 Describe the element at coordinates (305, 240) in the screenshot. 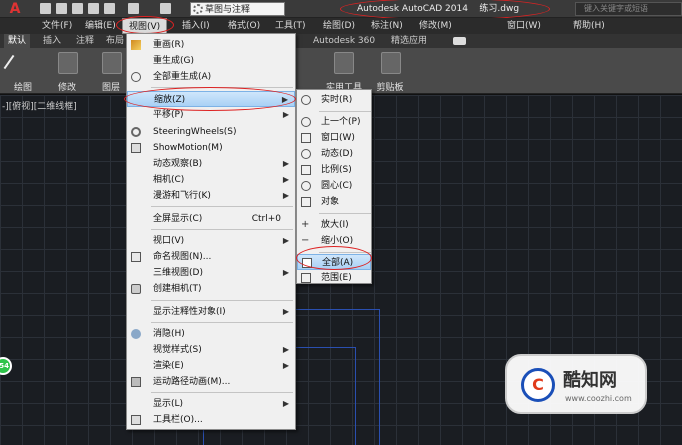

I see `zoom-out-icon: −` at that location.